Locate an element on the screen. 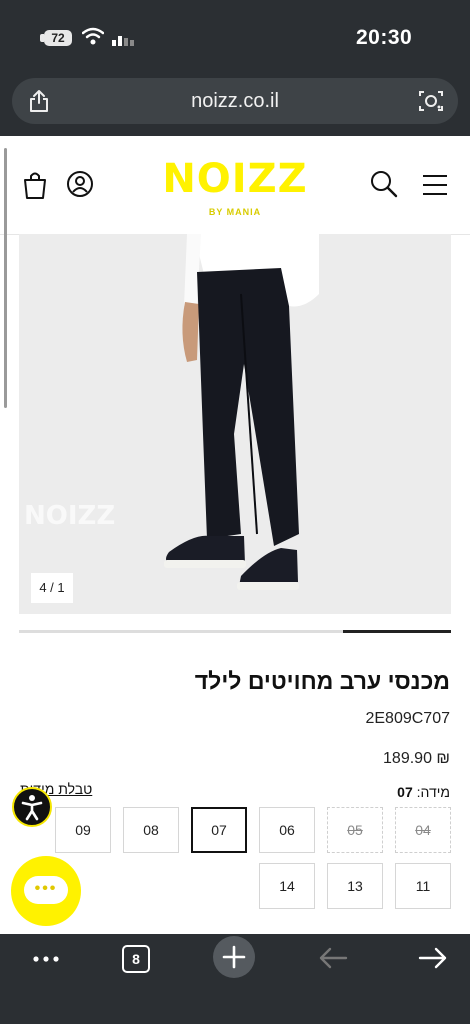 This screenshot has height=1024, width=470. selected-size-value: 07 is located at coordinates (405, 792).